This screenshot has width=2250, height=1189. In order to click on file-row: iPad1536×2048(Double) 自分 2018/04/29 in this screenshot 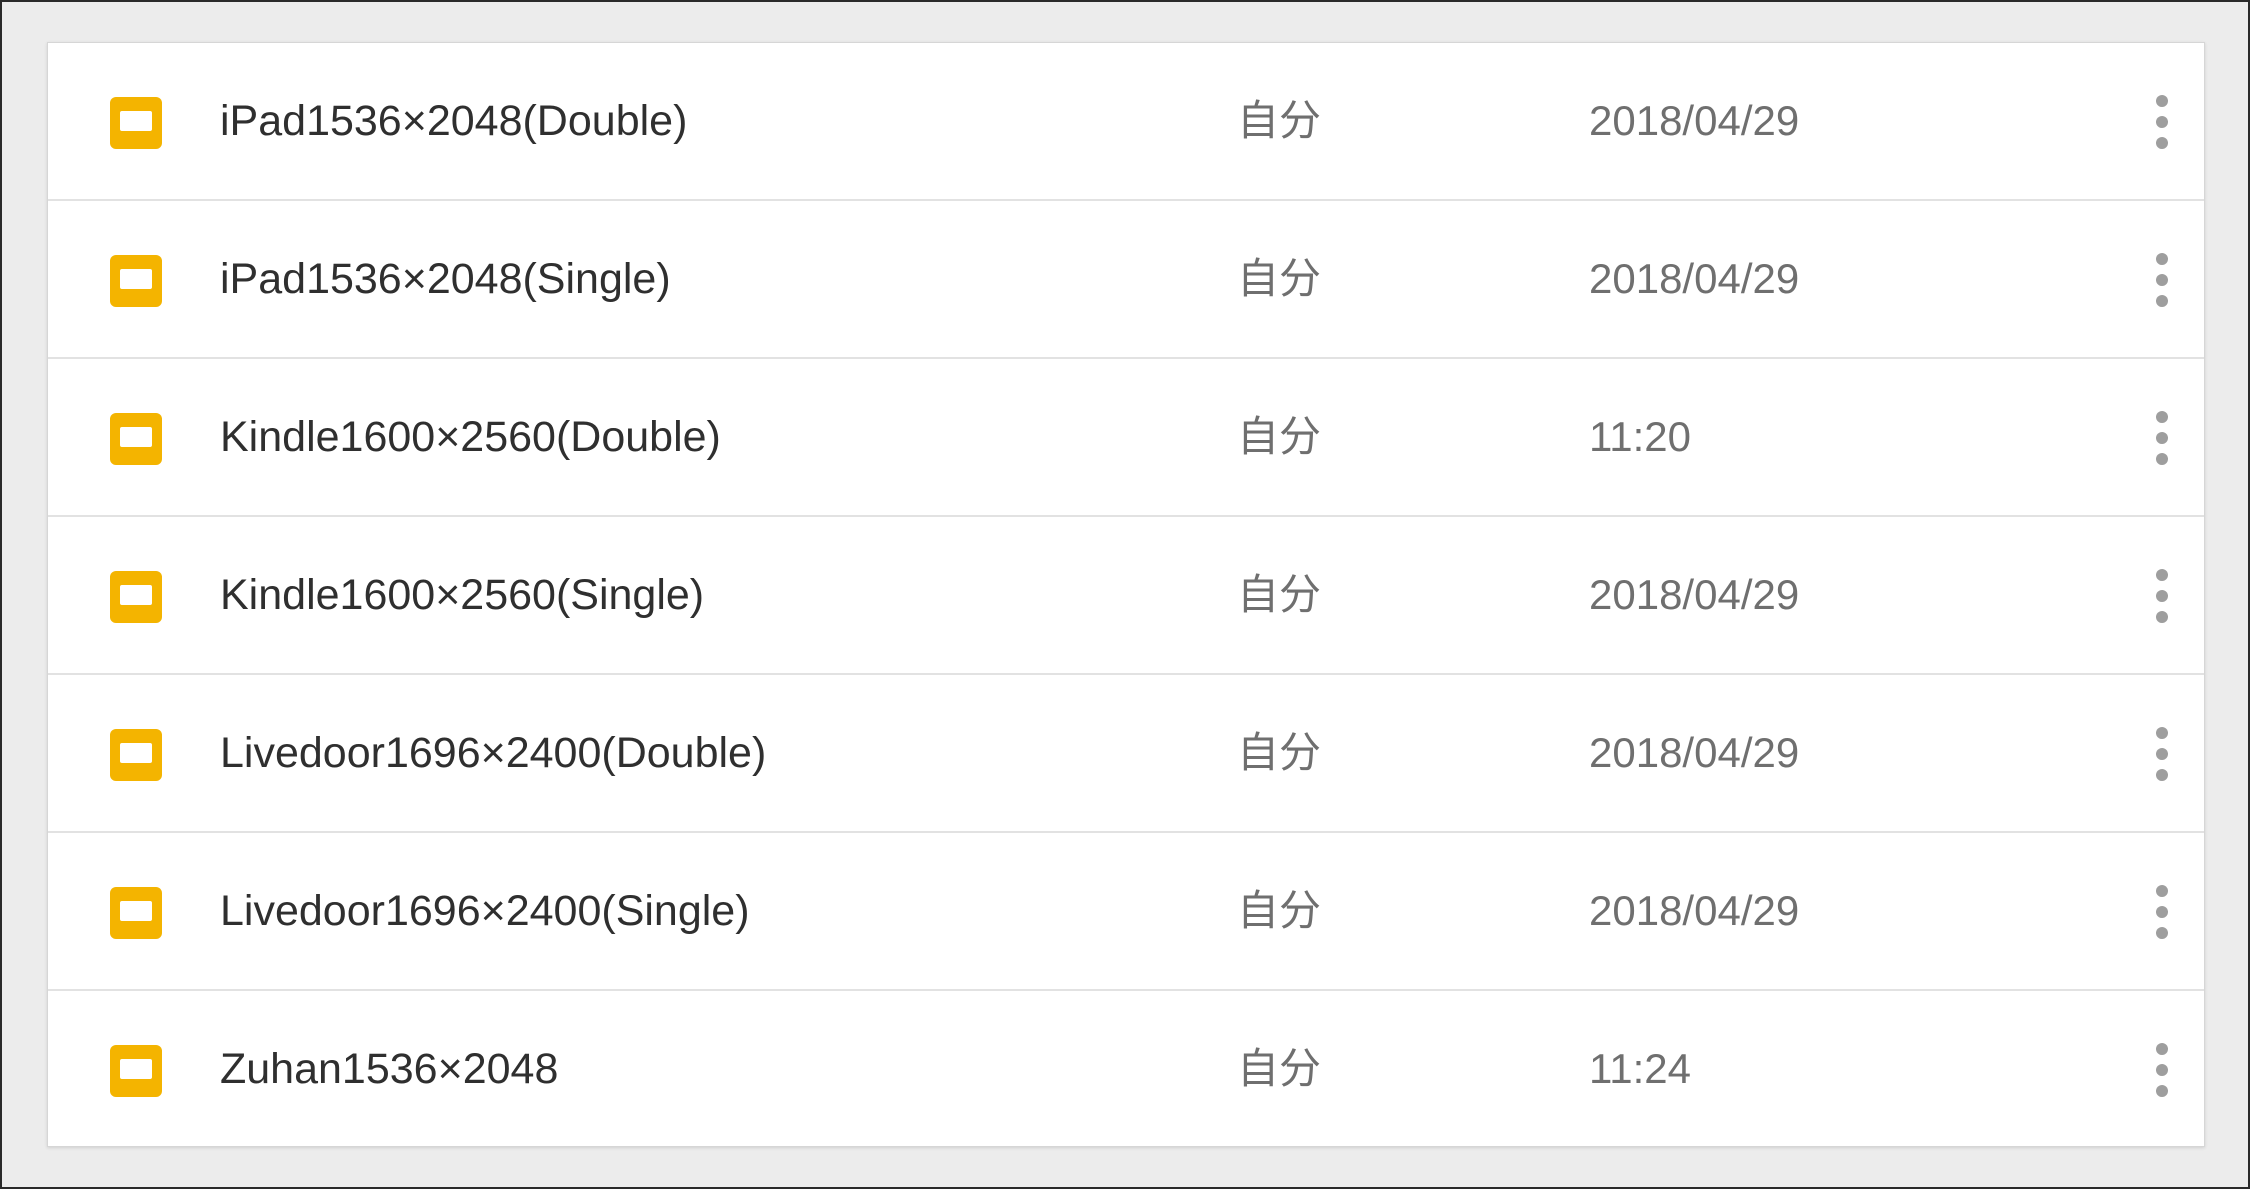, I will do `click(1126, 122)`.